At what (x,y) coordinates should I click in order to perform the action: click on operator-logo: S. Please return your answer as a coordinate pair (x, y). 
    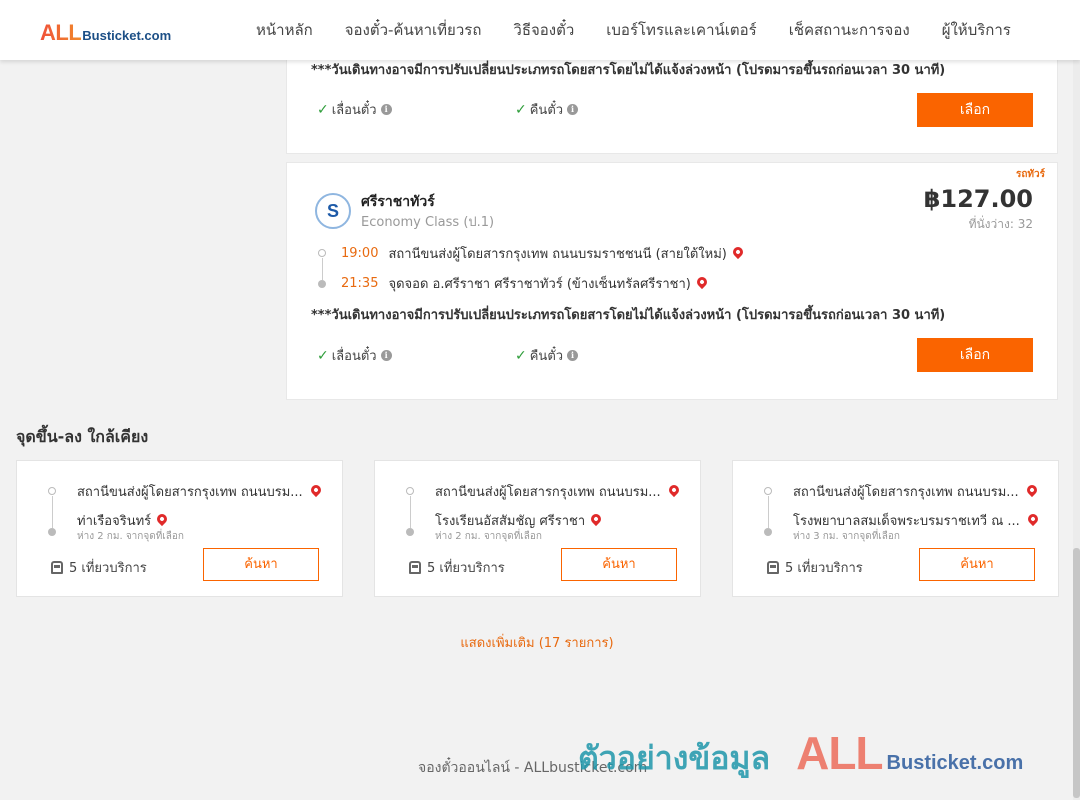
    Looking at the image, I should click on (333, 211).